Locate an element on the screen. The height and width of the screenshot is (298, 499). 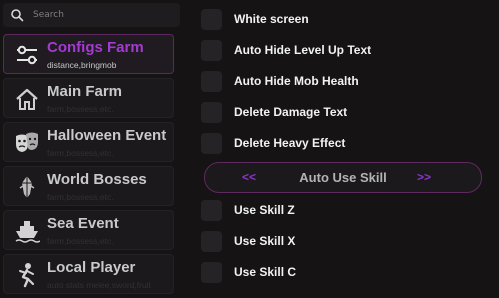
toggle-use-skill-x: Use Skill X is located at coordinates (344, 242).